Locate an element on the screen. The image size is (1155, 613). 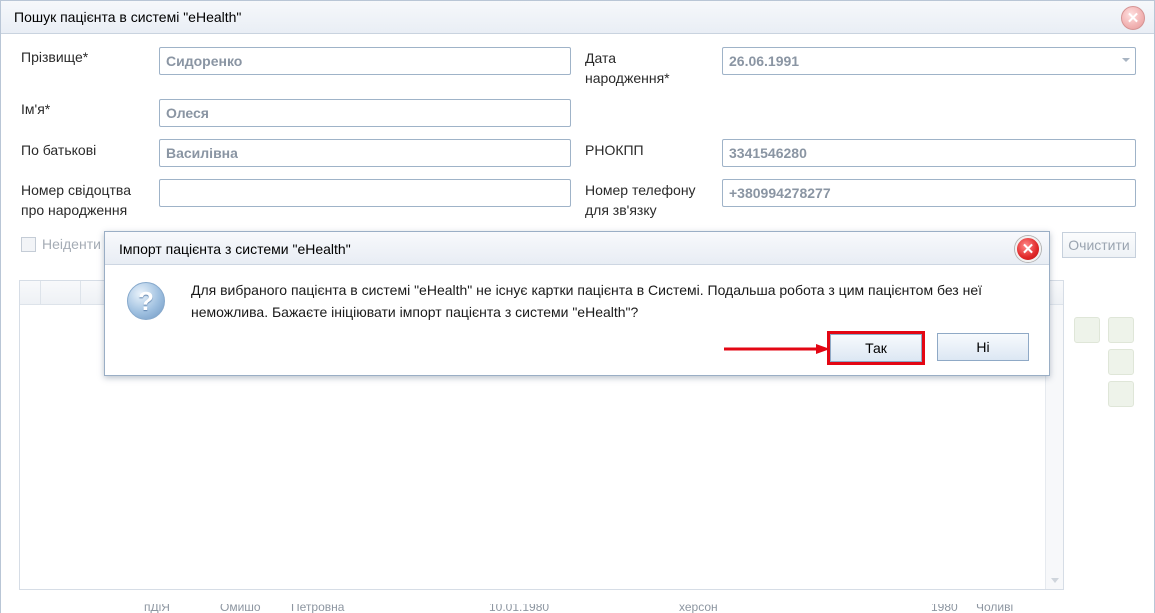
dialog-close-icon: ✕ is located at coordinates (1028, 249).